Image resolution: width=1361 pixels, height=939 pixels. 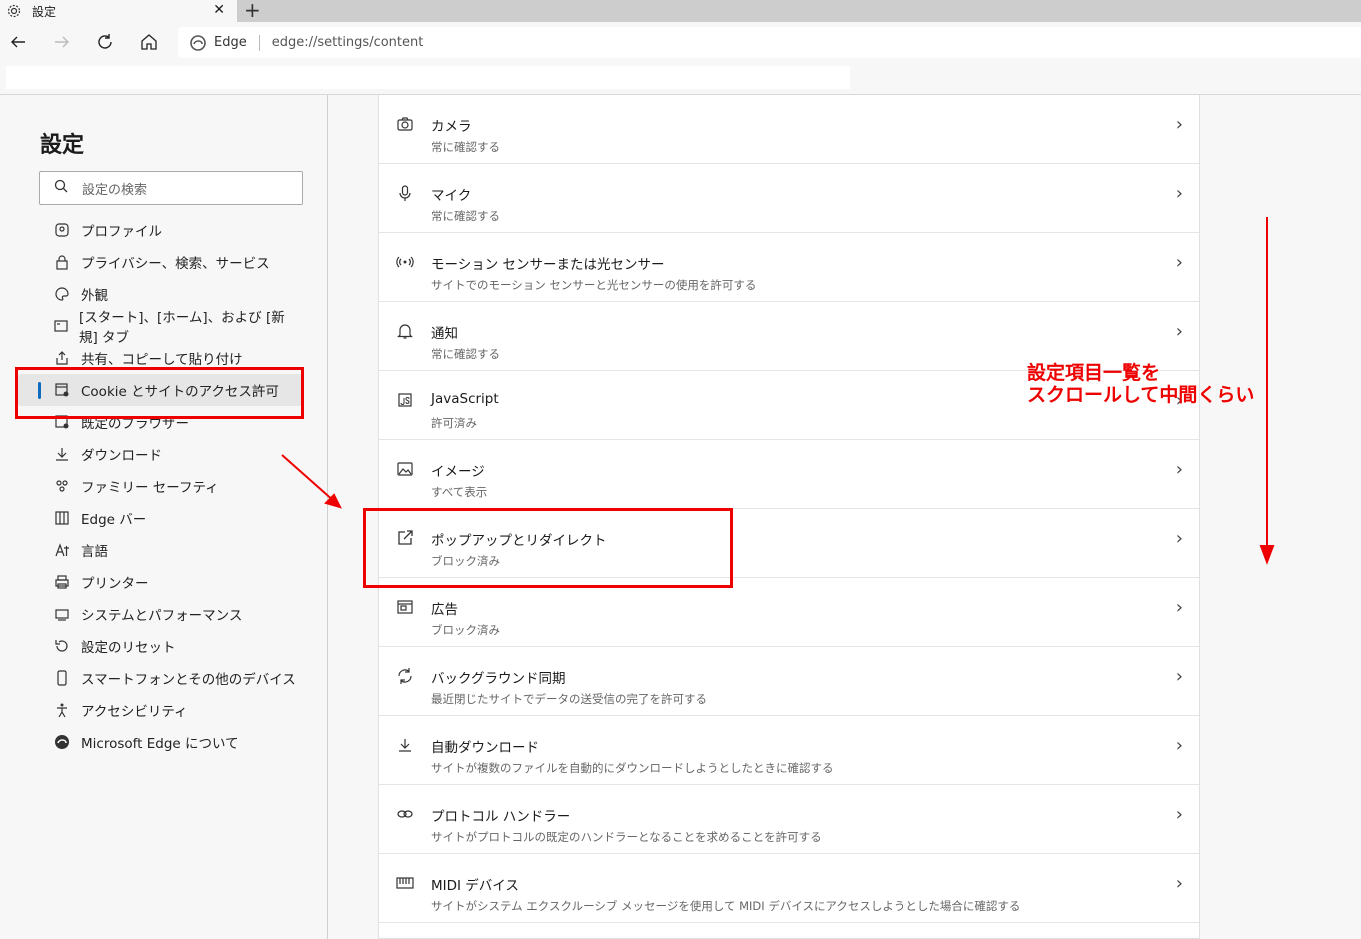 I want to click on tab-title: 設定, so click(x=44, y=11).